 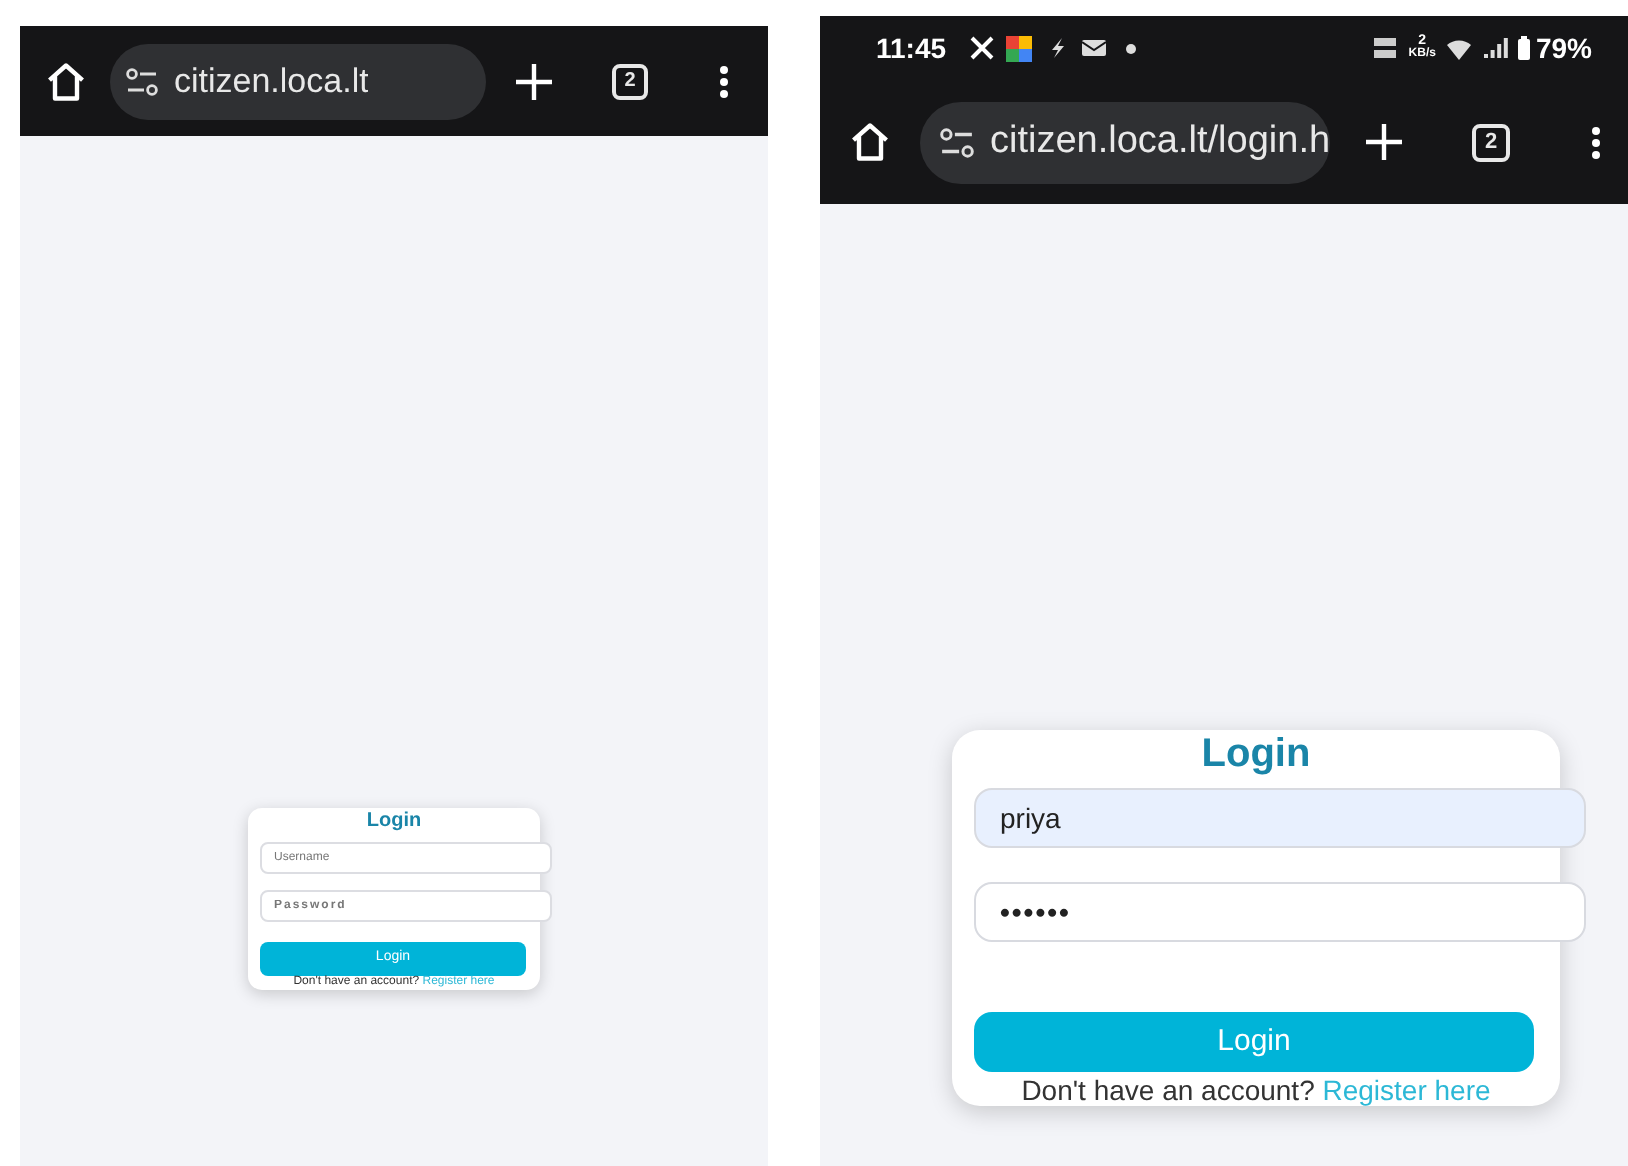 I want to click on url-text: citizen.loca.lt, so click(x=271, y=81).